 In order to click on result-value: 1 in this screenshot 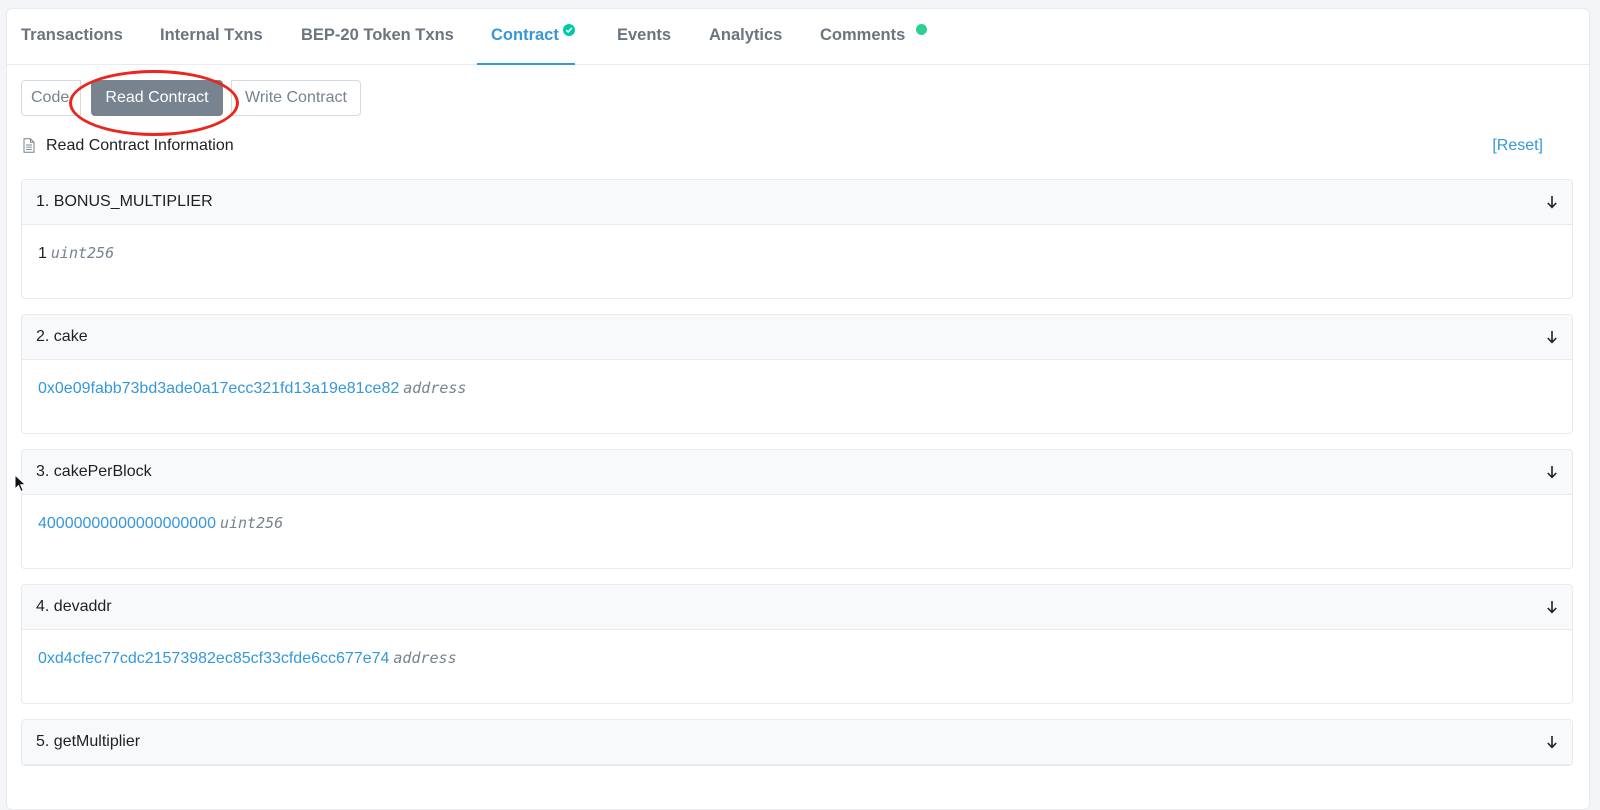, I will do `click(42, 253)`.